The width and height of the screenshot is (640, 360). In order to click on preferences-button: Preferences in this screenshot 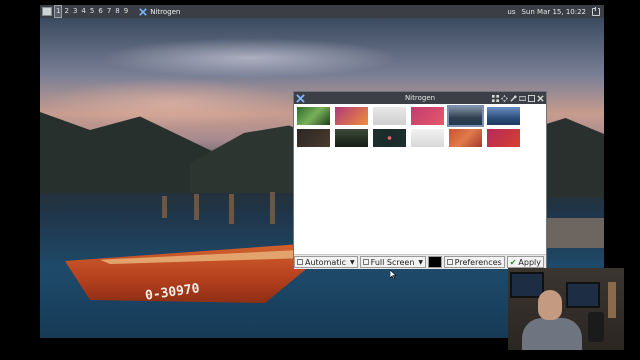, I will do `click(474, 262)`.